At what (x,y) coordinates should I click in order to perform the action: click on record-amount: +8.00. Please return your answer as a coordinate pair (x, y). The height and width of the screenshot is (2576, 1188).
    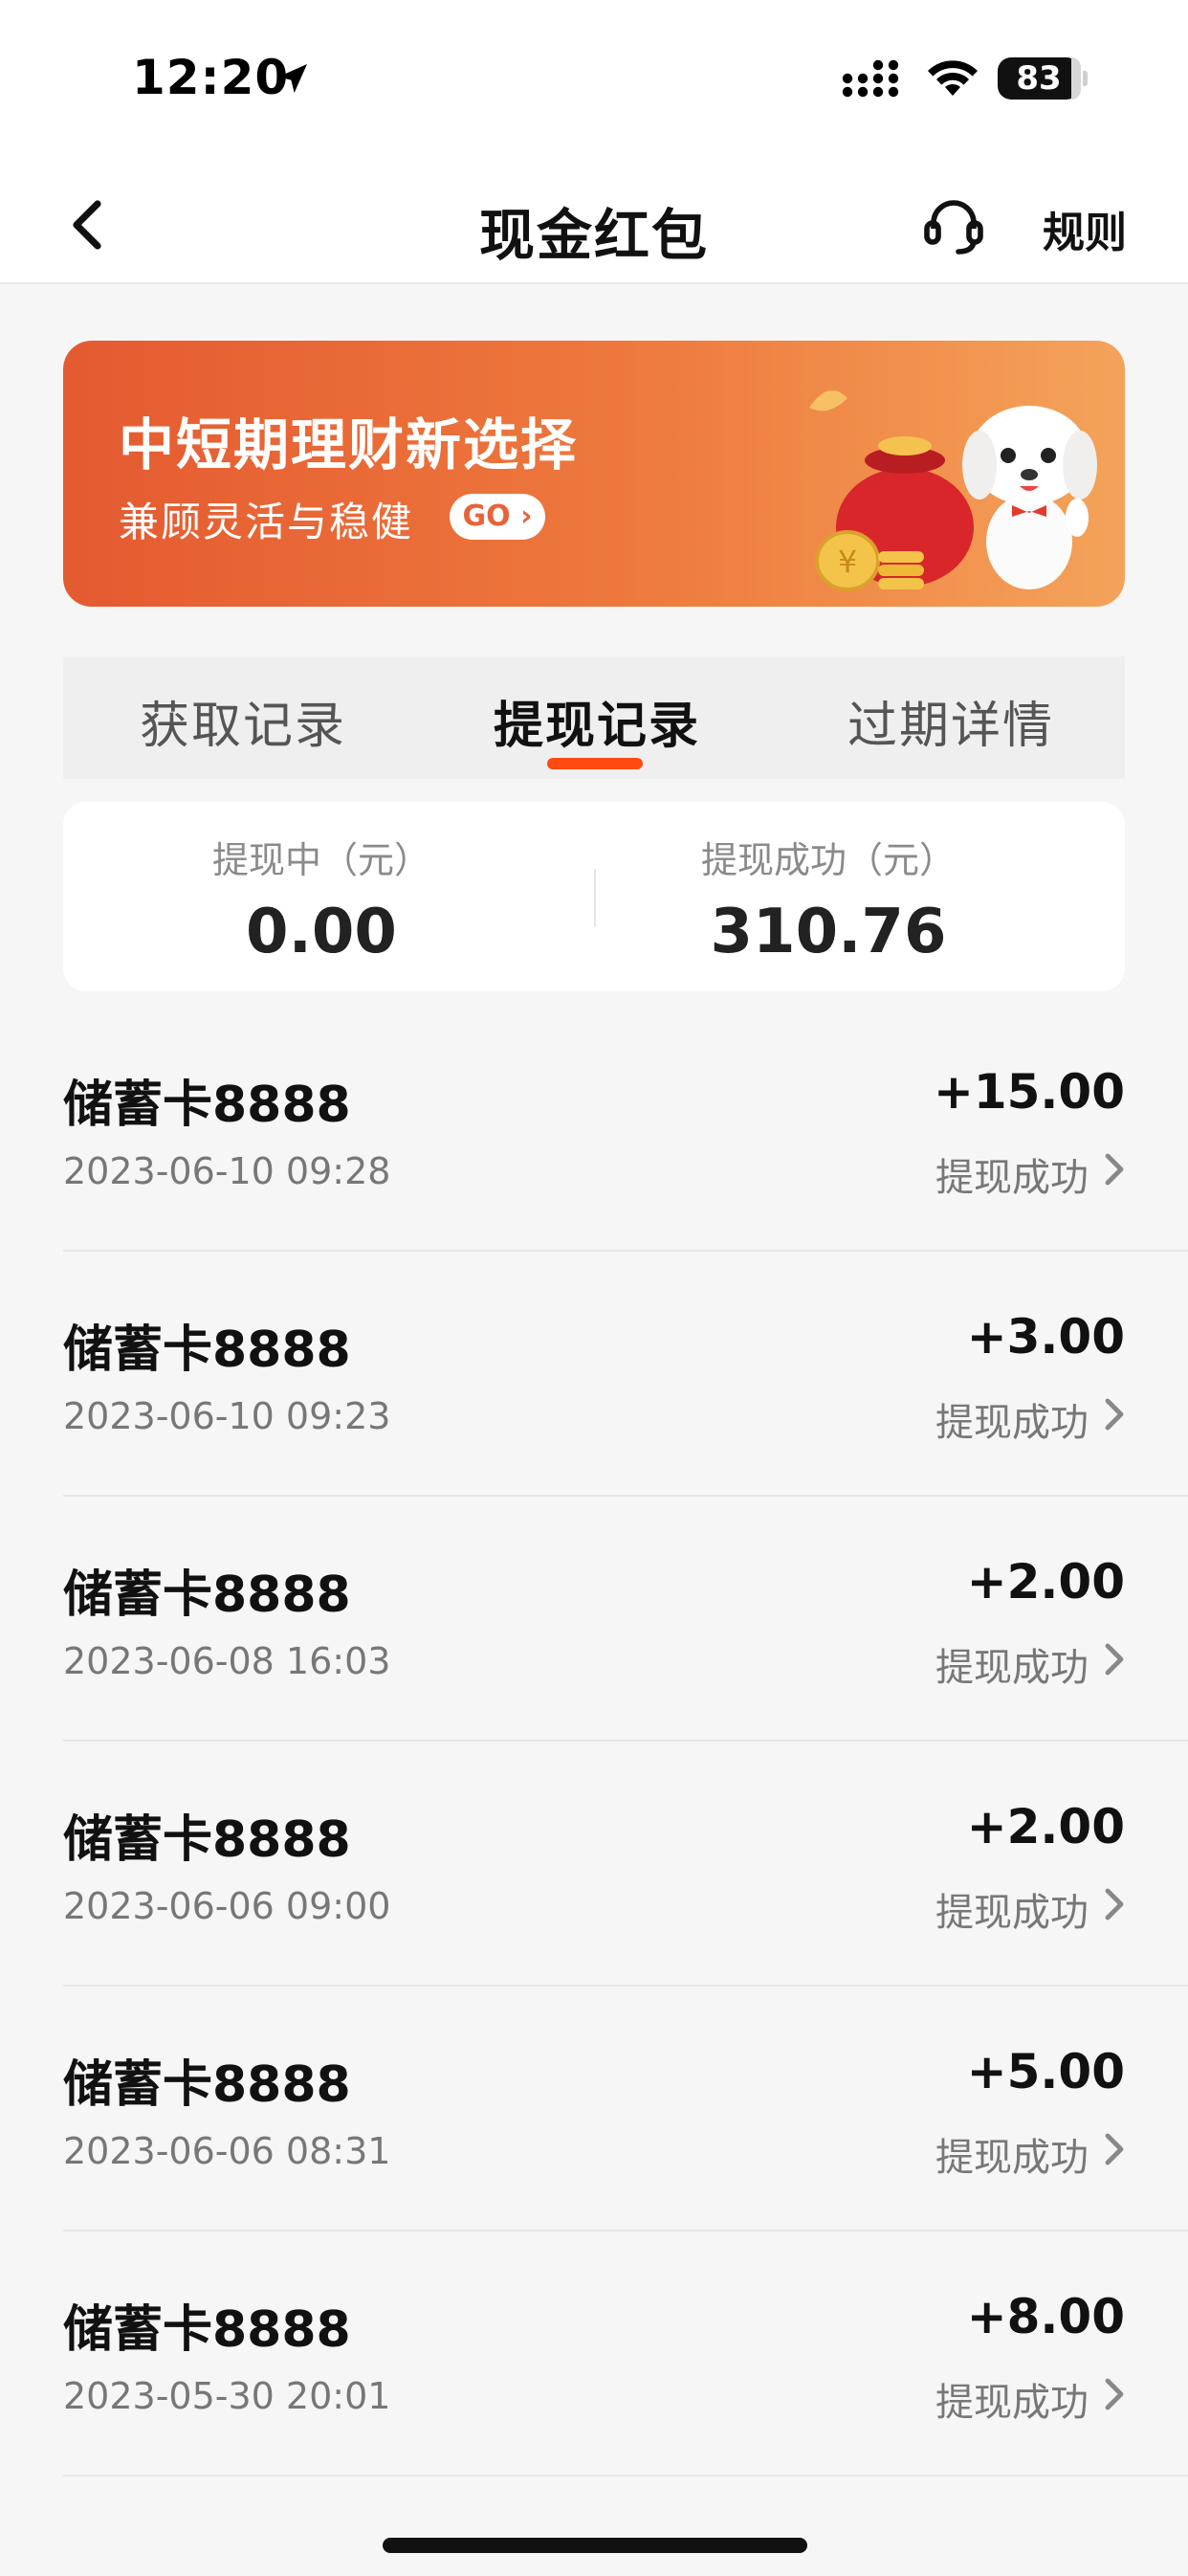
    Looking at the image, I should click on (1045, 2316).